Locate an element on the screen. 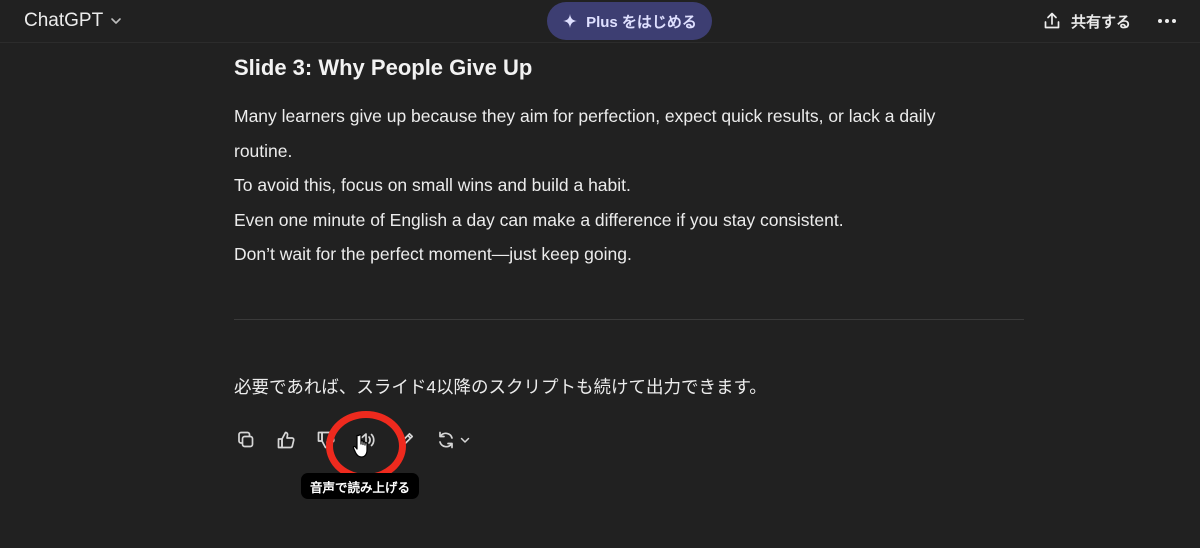 Image resolution: width=1200 pixels, height=548 pixels. upgrade-plus-button: Plus をはじめる is located at coordinates (629, 21).